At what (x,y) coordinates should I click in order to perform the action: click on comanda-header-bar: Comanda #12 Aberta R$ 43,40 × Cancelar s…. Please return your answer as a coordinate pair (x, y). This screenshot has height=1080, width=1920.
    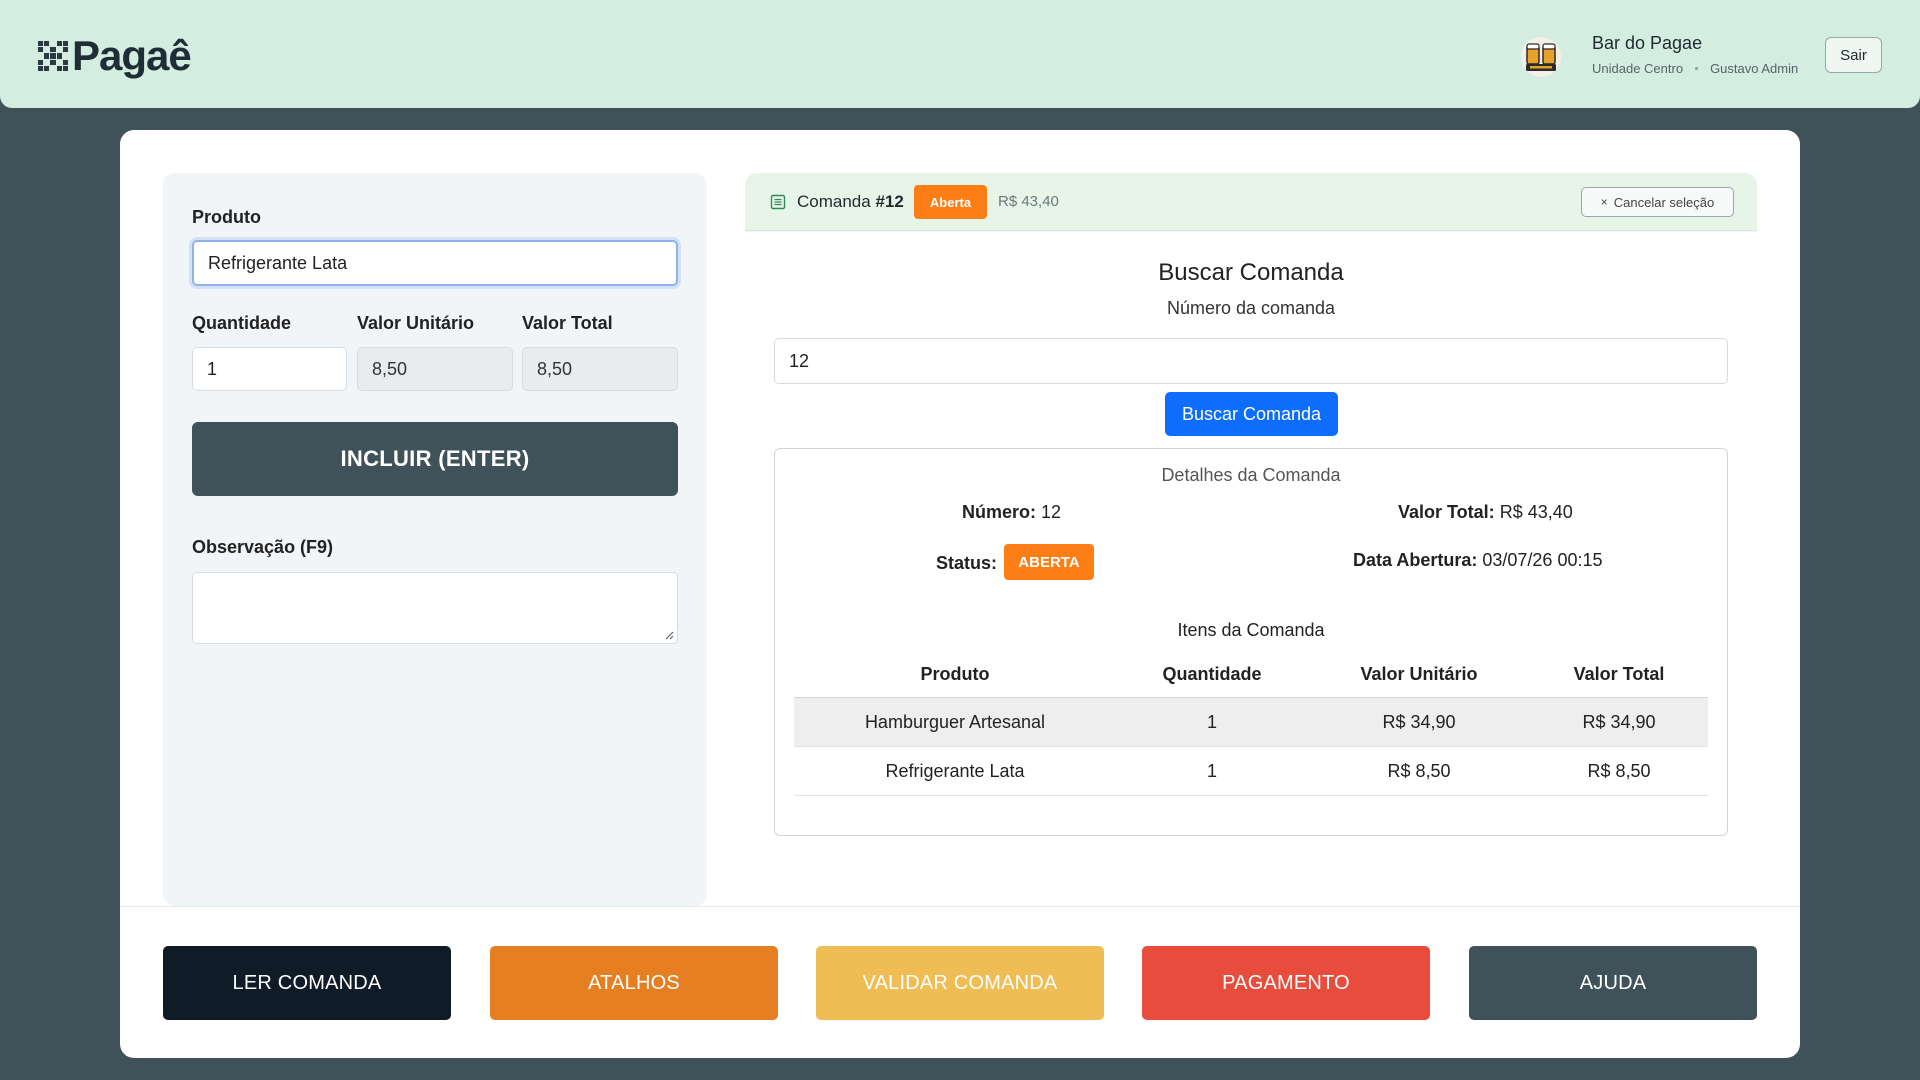
    Looking at the image, I should click on (1251, 202).